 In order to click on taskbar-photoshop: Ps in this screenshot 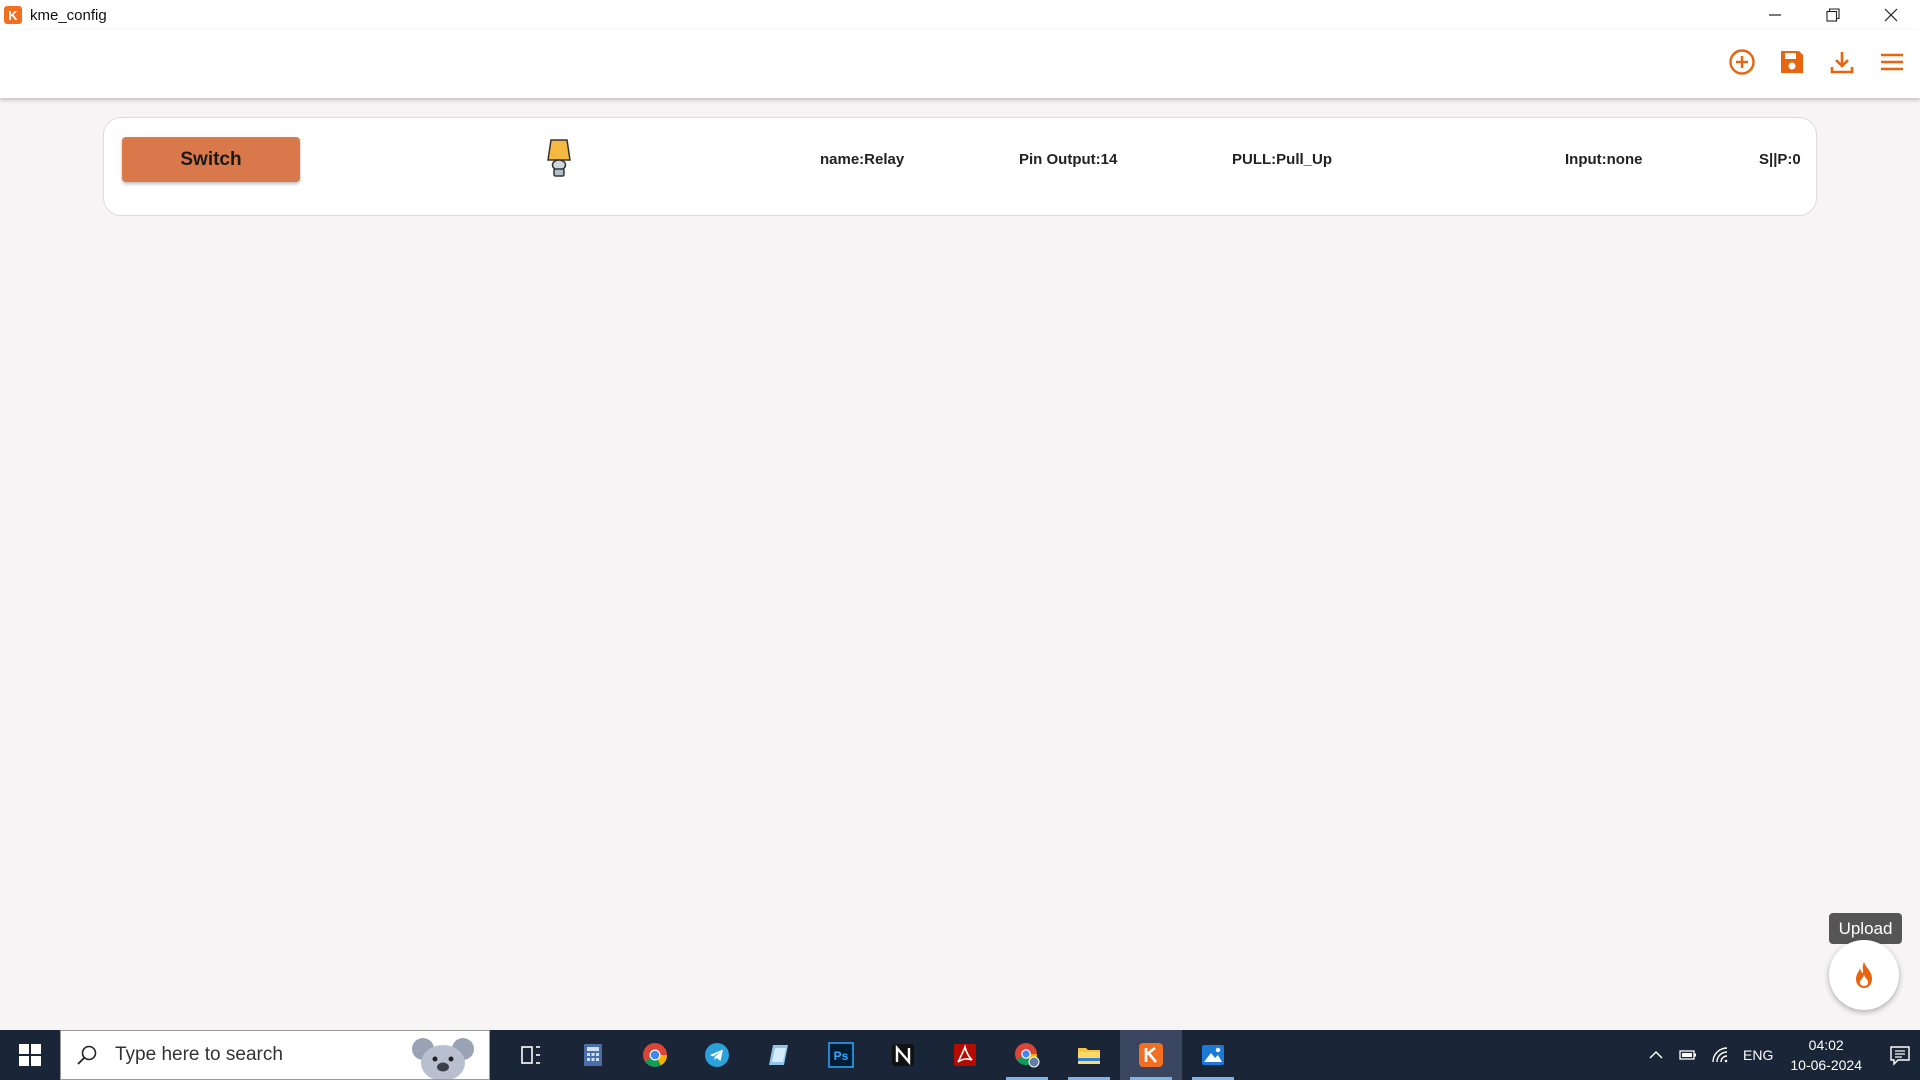, I will do `click(841, 1055)`.